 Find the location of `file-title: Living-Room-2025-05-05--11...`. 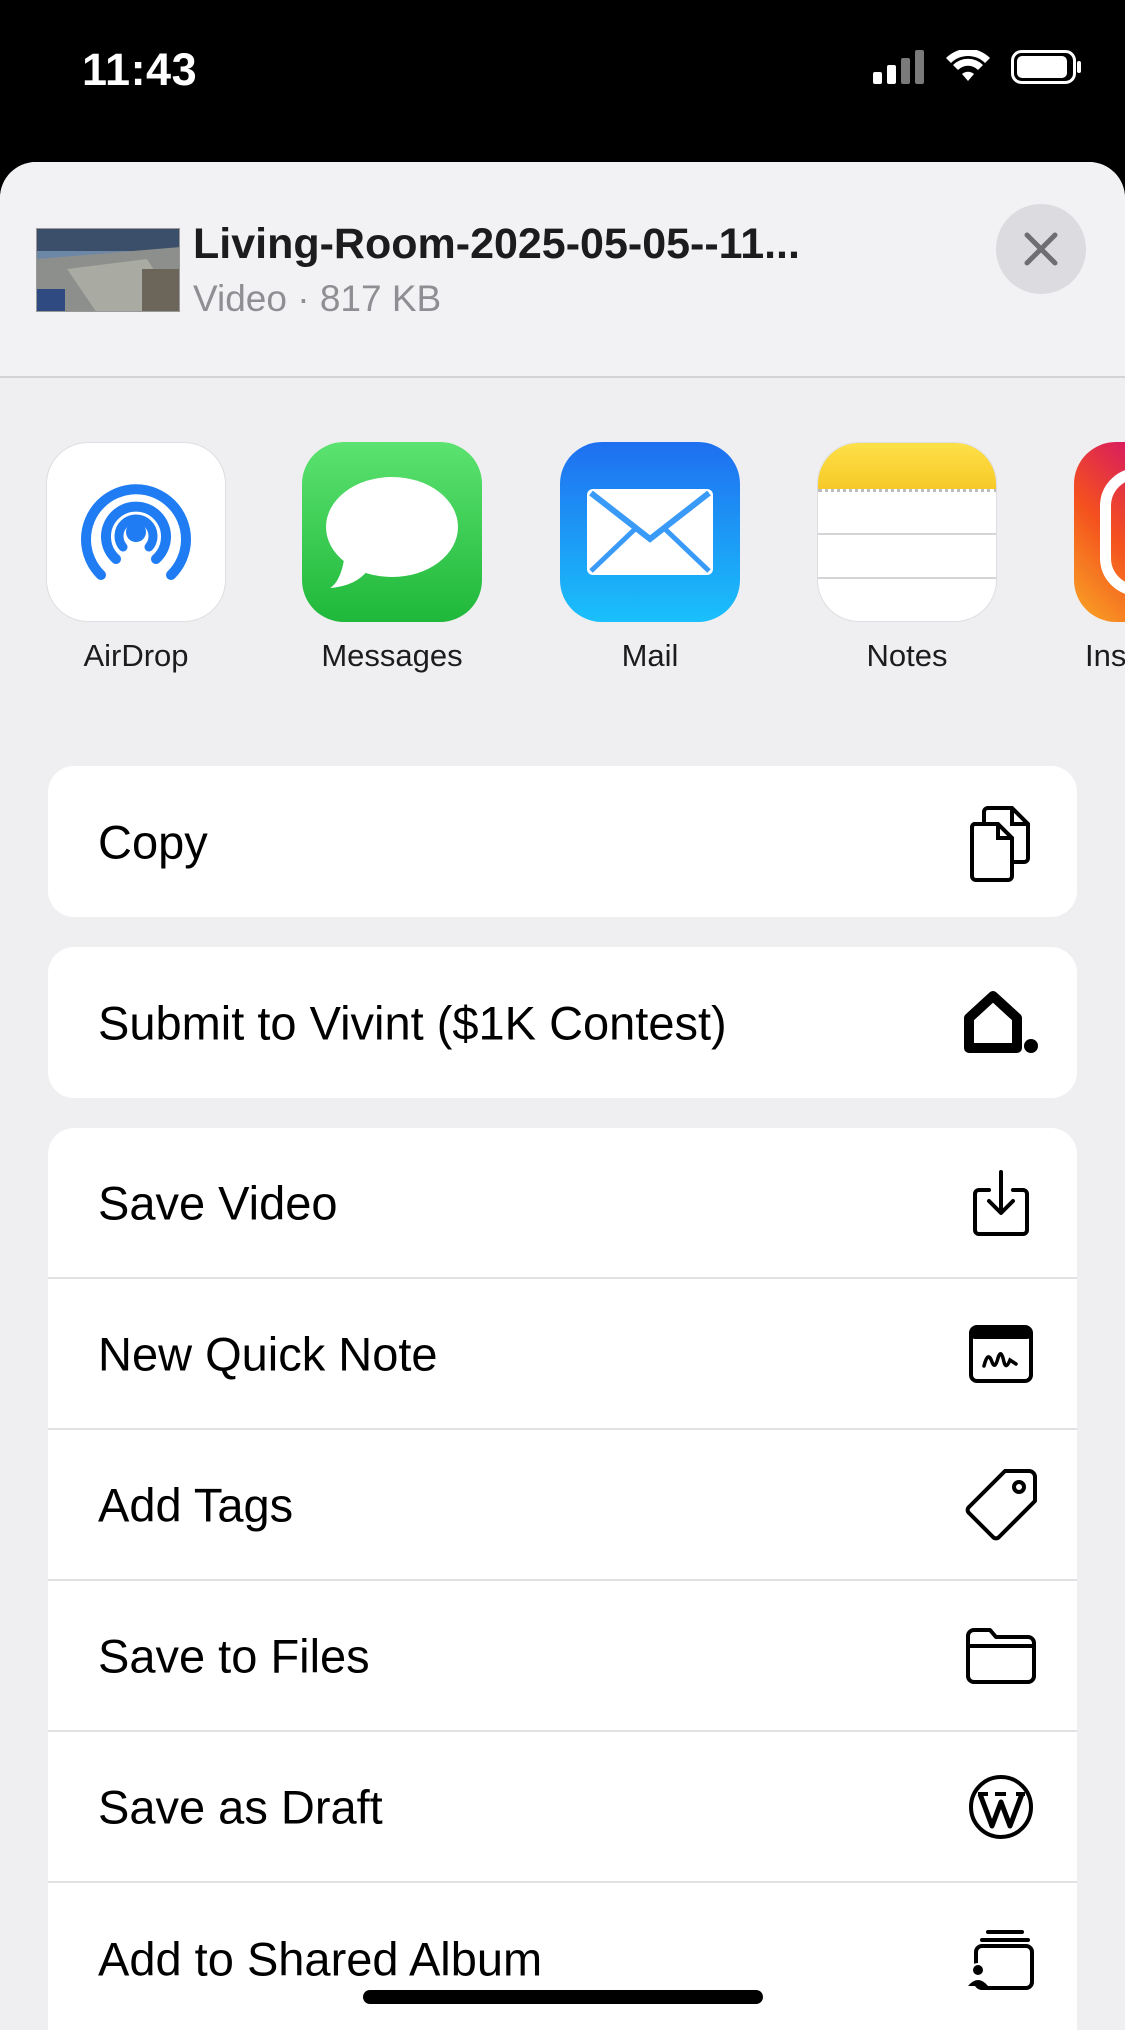

file-title: Living-Room-2025-05-05--11... is located at coordinates (496, 244).